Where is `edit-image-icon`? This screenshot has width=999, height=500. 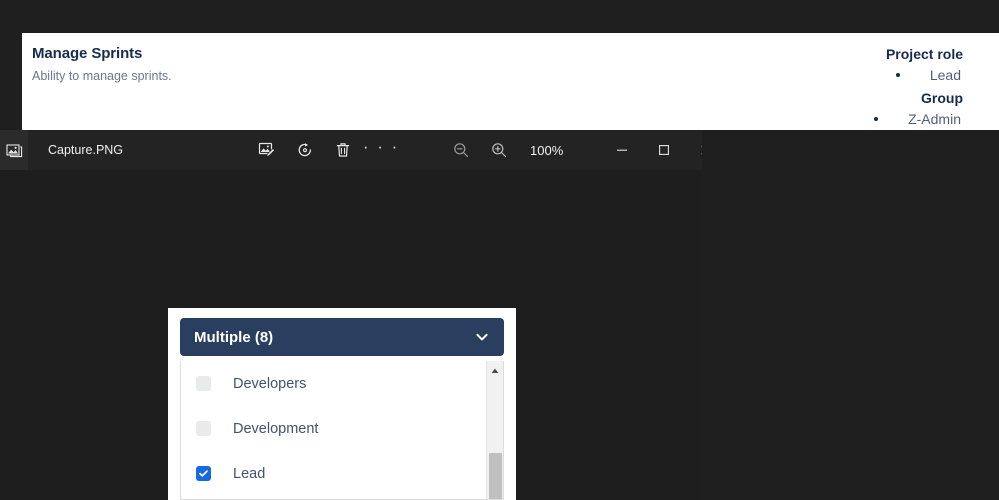
edit-image-icon is located at coordinates (267, 150).